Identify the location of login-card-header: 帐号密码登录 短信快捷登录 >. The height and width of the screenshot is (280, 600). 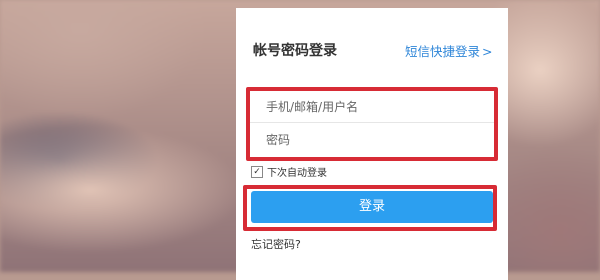
(372, 48).